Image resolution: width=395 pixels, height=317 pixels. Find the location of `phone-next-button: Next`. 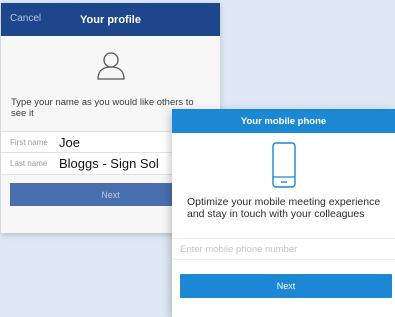

phone-next-button: Next is located at coordinates (286, 286).